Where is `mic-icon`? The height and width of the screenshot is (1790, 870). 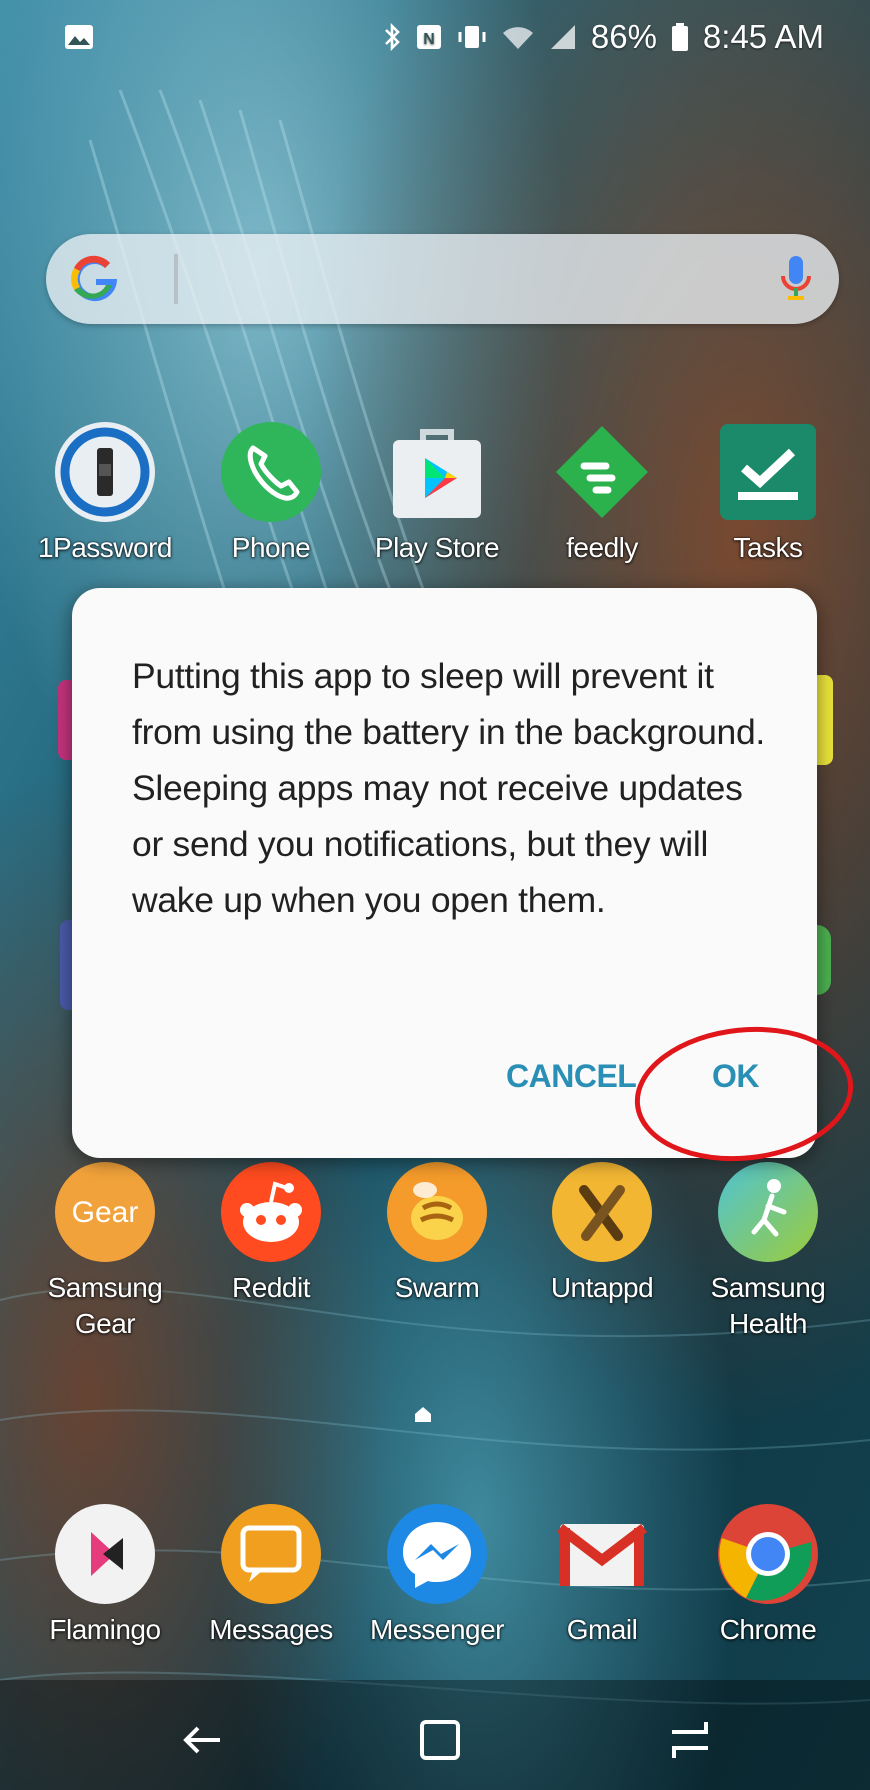
mic-icon is located at coordinates (796, 281).